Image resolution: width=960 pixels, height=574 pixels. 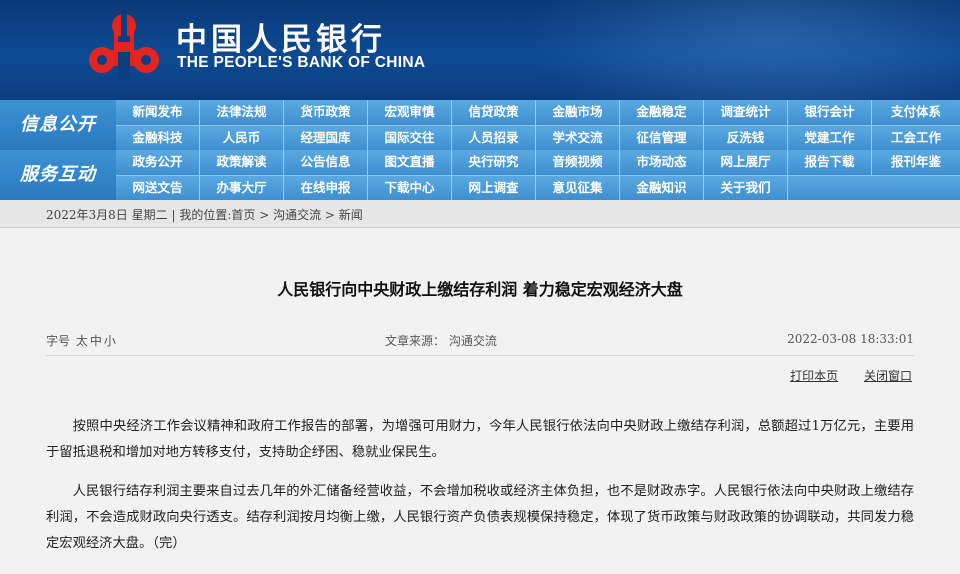 I want to click on logo-chinese-name: 中国人民银行, so click(x=281, y=40).